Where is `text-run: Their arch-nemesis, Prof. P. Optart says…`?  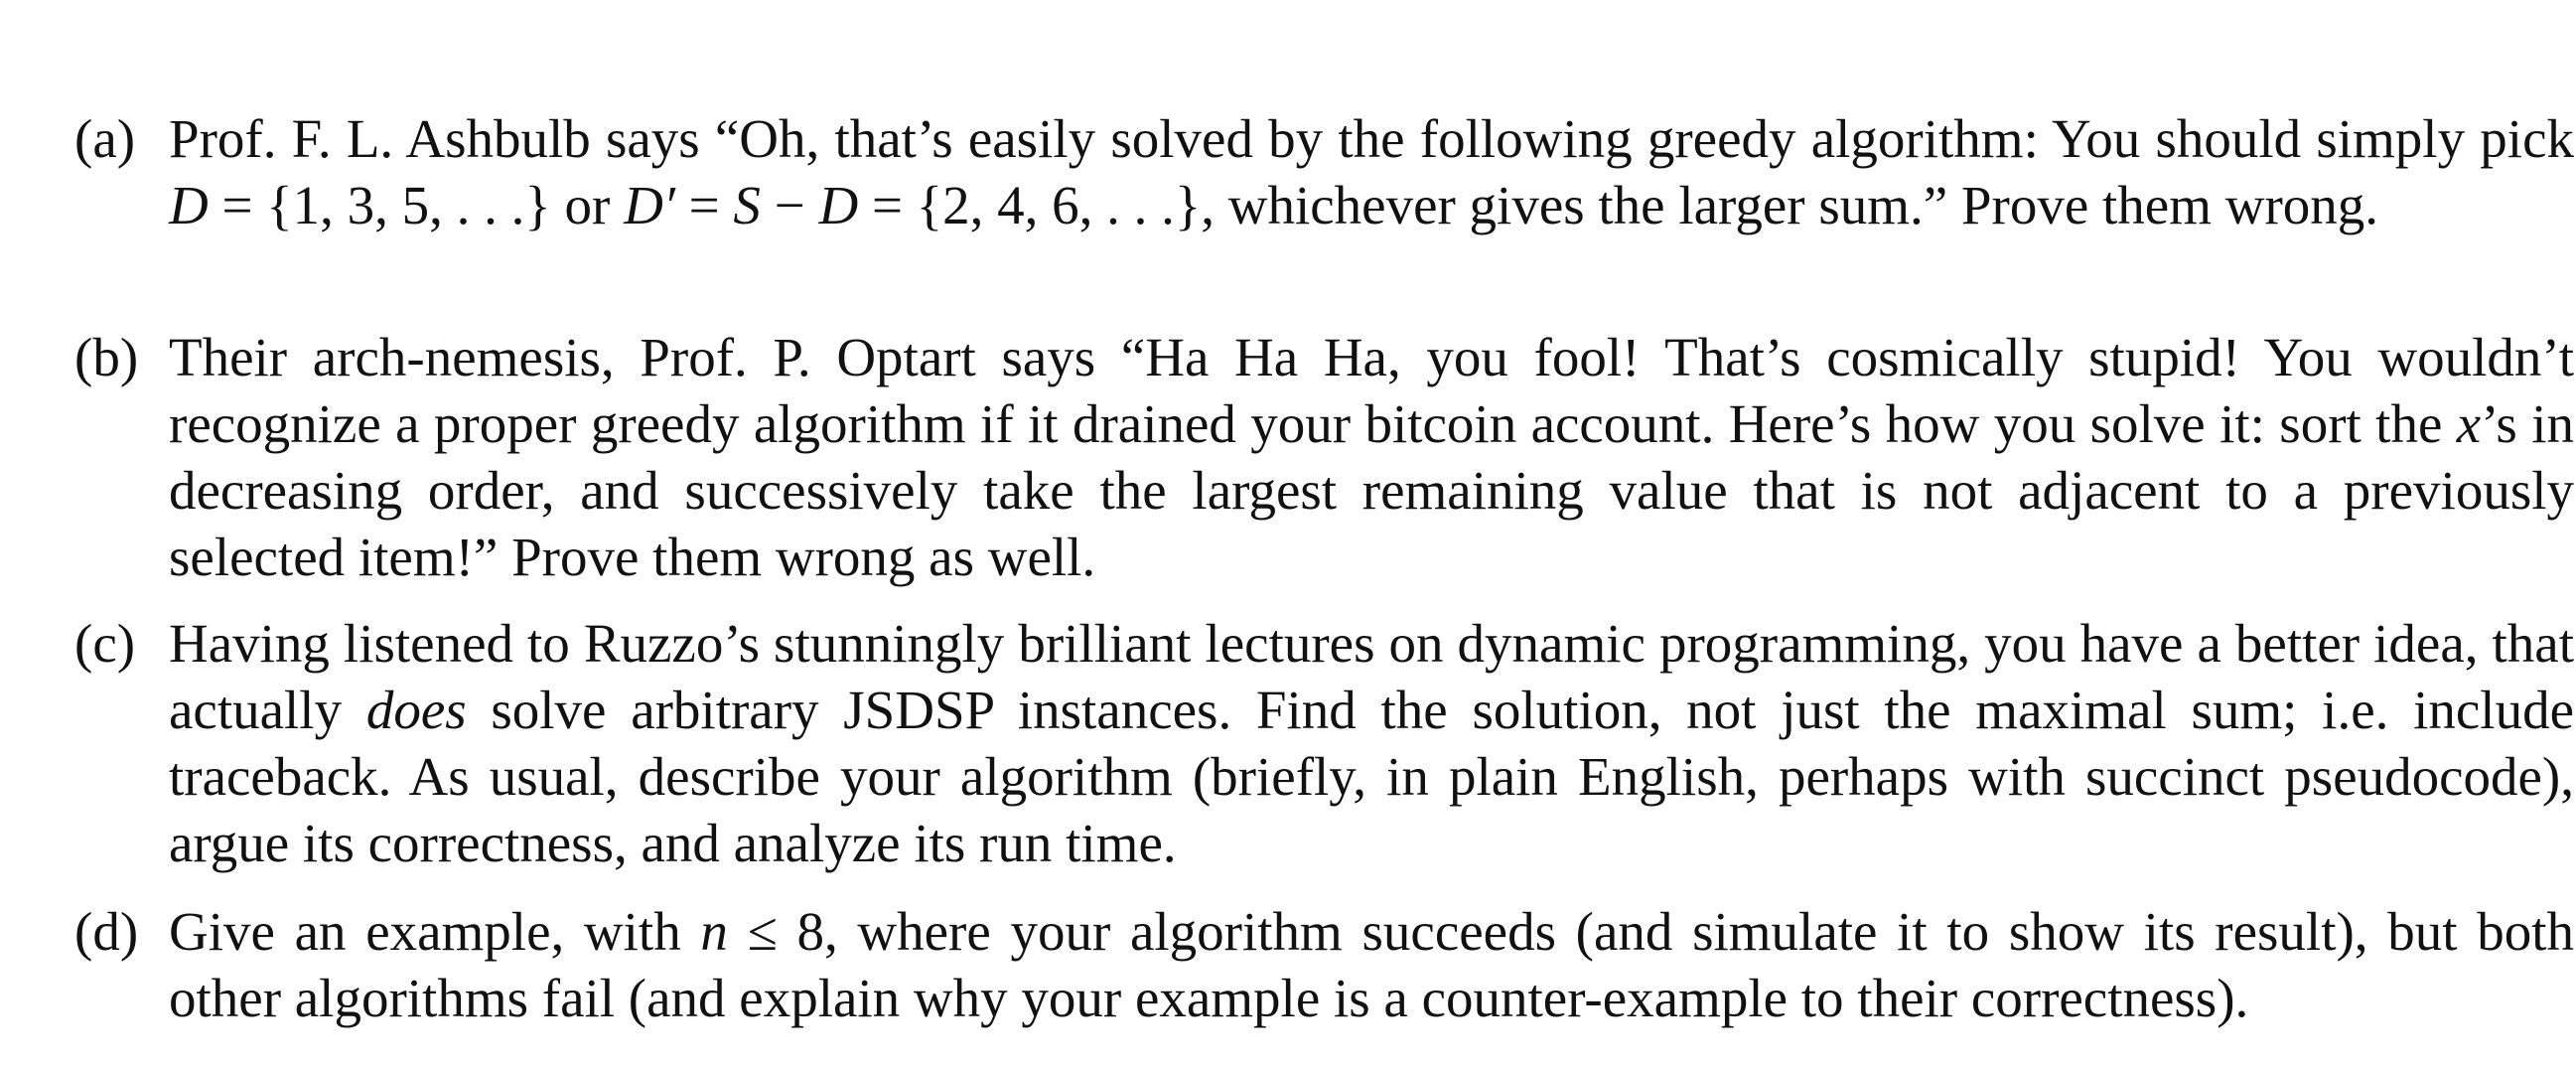 text-run: Their arch-nemesis, Prof. P. Optart says… is located at coordinates (1371, 391).